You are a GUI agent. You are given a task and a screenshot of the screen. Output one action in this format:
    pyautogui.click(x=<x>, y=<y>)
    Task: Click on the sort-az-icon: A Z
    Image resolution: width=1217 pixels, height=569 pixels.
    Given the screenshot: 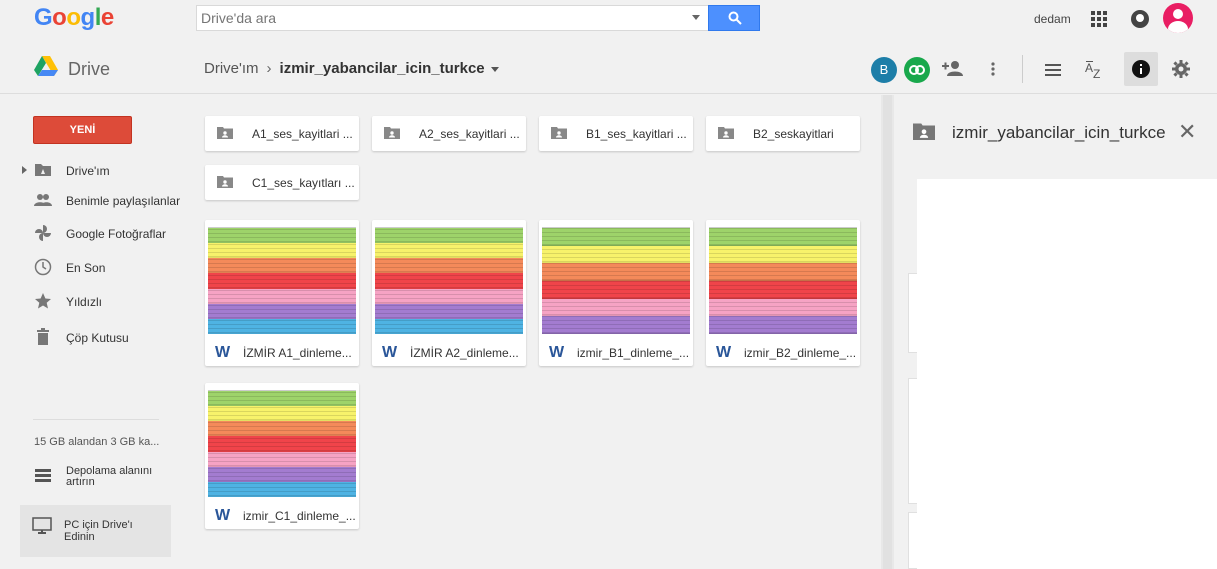 What is the action you would take?
    pyautogui.click(x=1094, y=69)
    